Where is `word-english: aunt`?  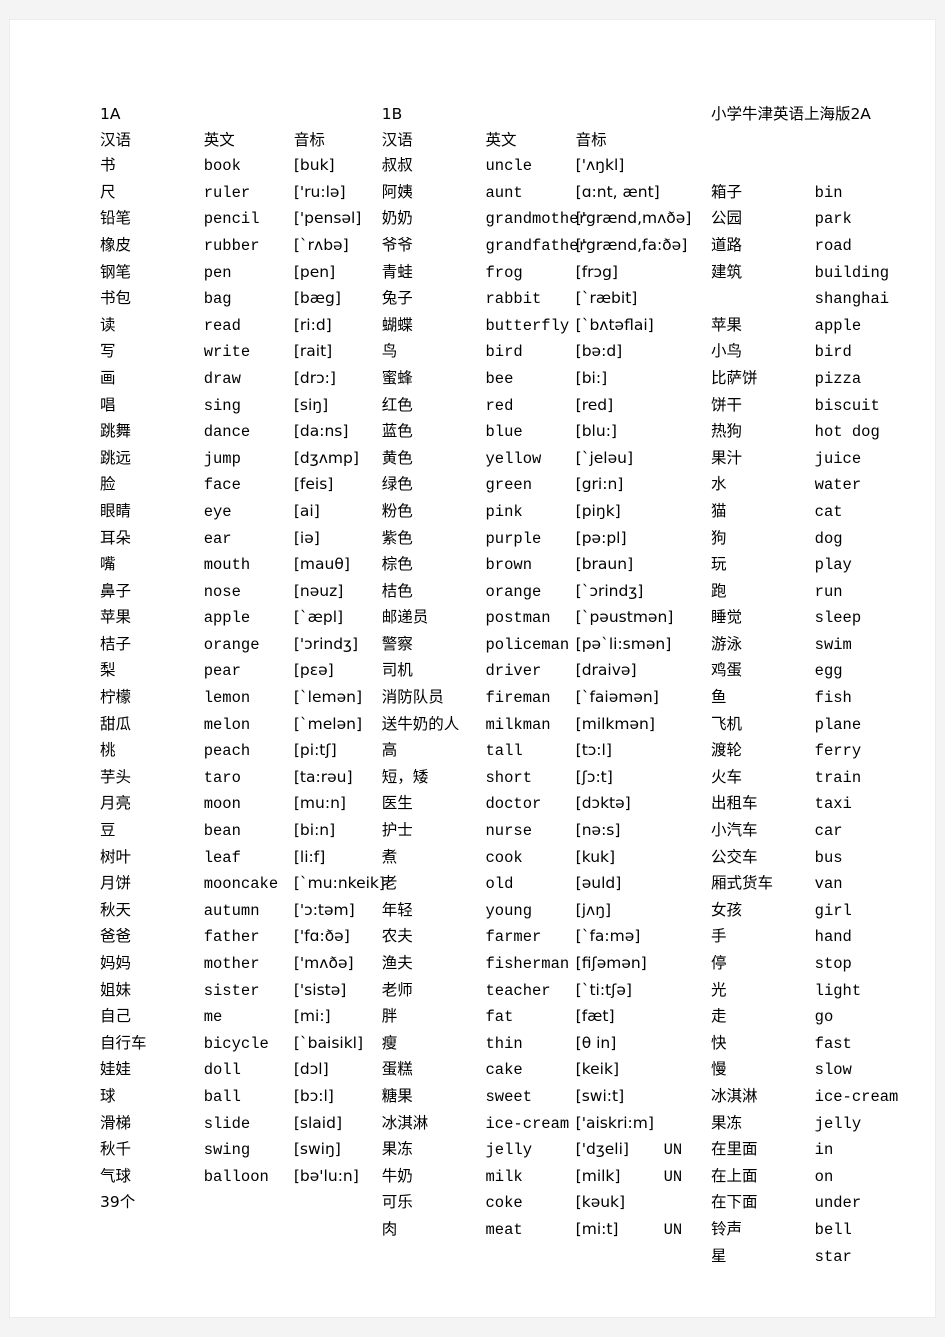 word-english: aunt is located at coordinates (504, 192).